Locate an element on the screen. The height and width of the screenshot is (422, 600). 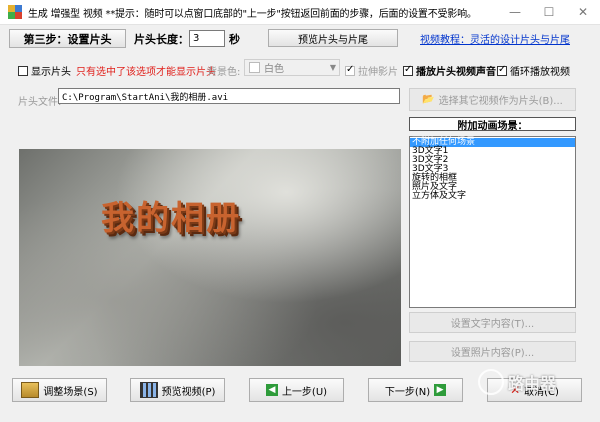
prev-step-button: ◀ 上一步(U) is located at coordinates (296, 390).